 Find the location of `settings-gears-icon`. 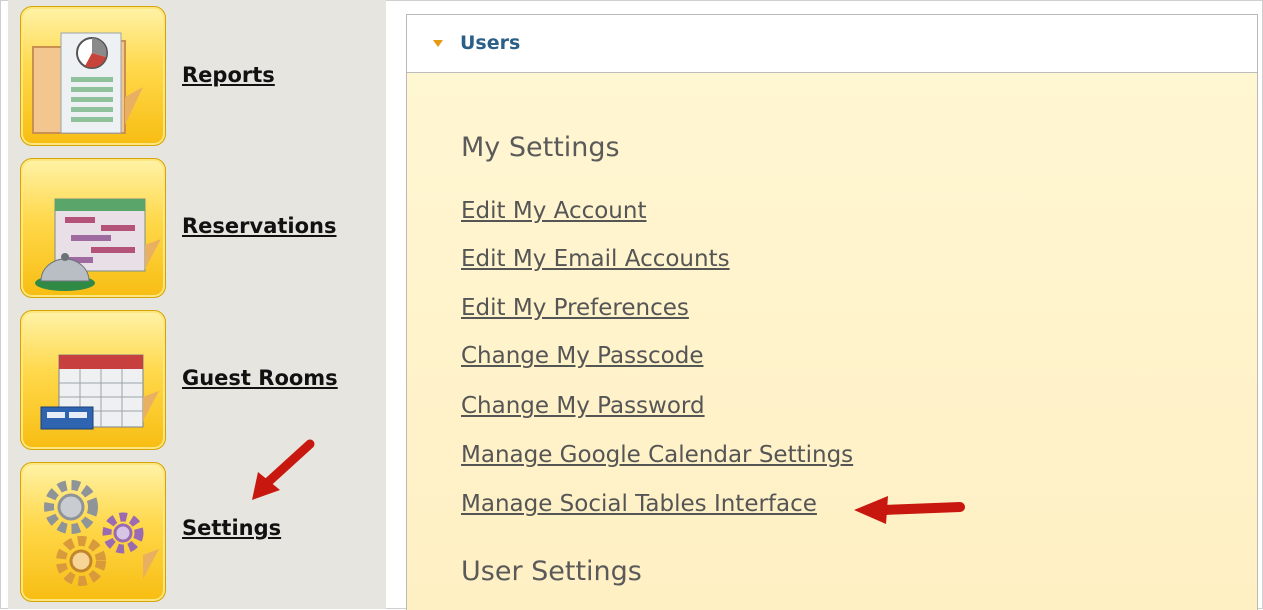

settings-gears-icon is located at coordinates (101, 533).